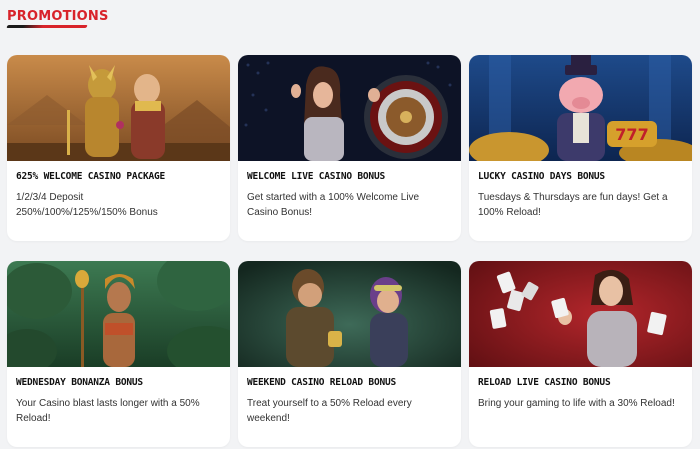 This screenshot has width=700, height=449. Describe the element at coordinates (47, 26) in the screenshot. I see `title-underline` at that location.